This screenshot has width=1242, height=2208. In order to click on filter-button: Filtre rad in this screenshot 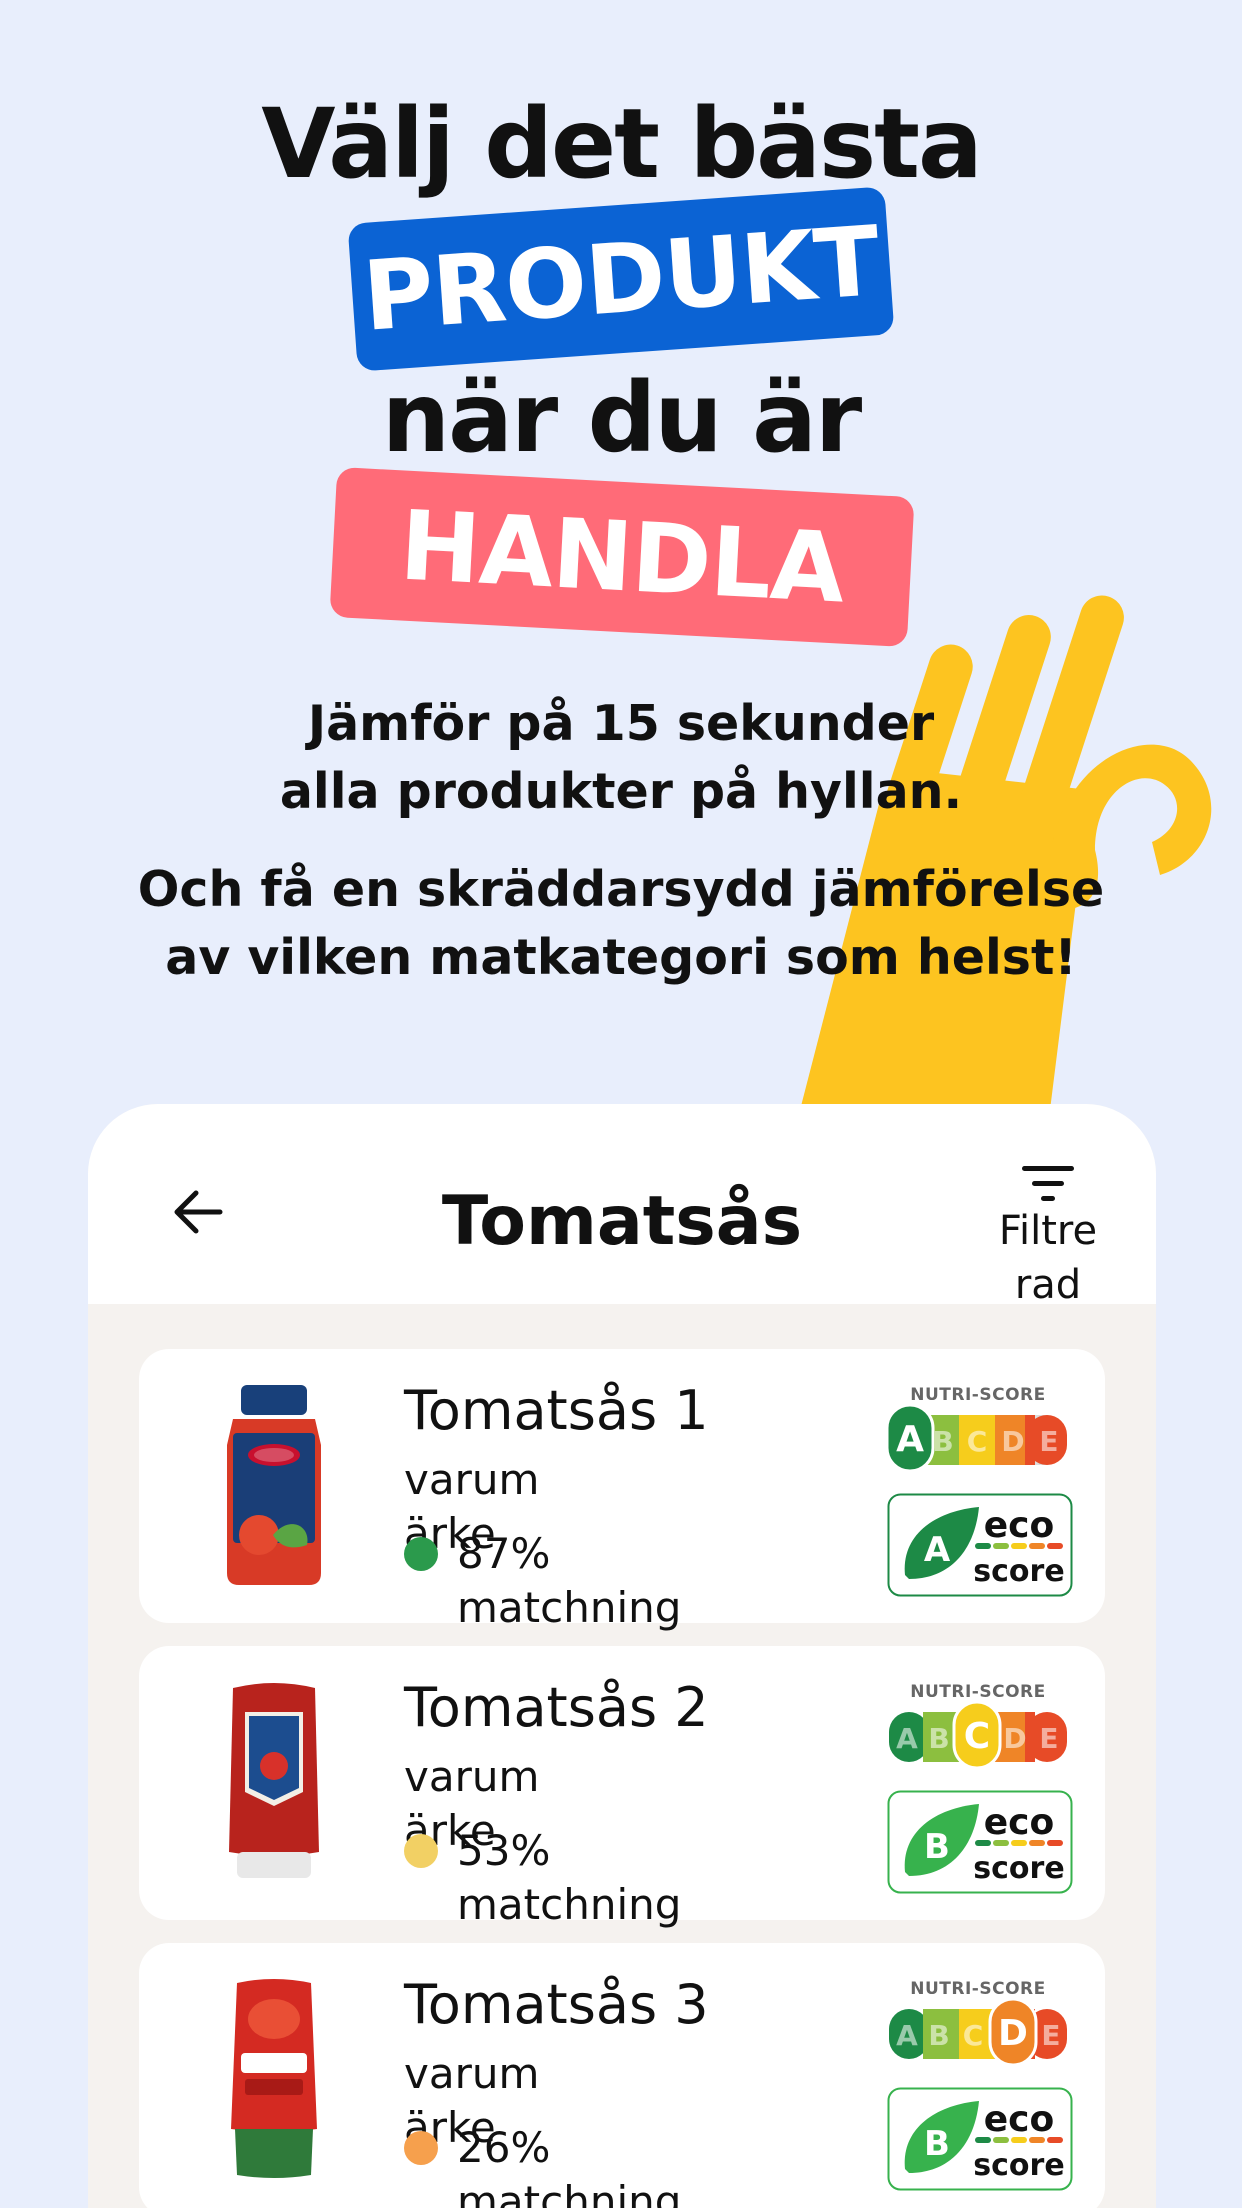, I will do `click(1048, 1238)`.